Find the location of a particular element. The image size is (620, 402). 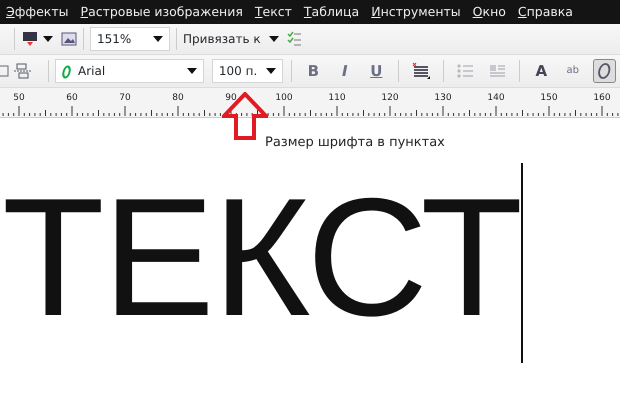

zoom-dropdown: 151% is located at coordinates (130, 39).